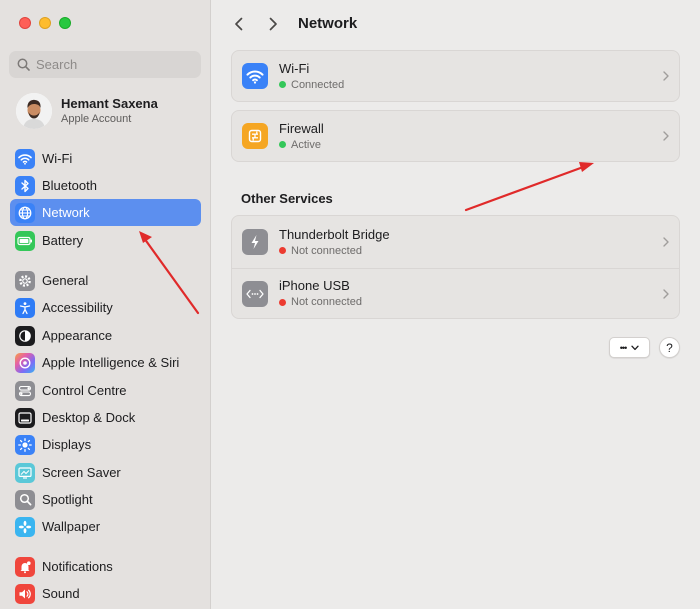 This screenshot has height=609, width=700. I want to click on search-icon, so click(23, 64).